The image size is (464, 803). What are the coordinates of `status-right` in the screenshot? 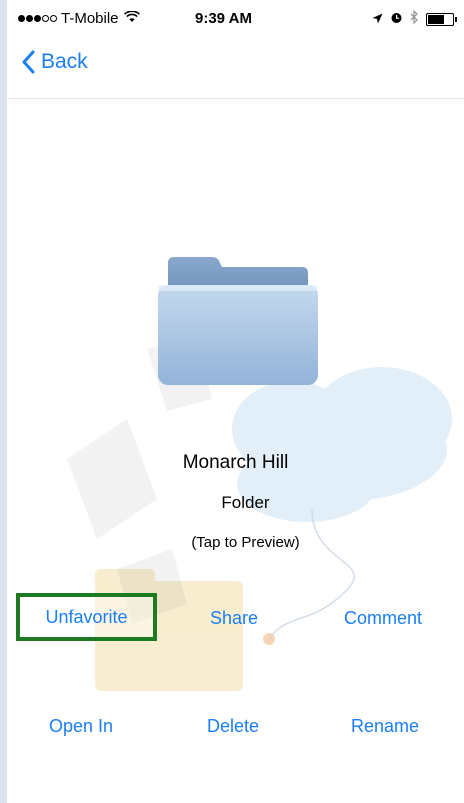 It's located at (414, 18).